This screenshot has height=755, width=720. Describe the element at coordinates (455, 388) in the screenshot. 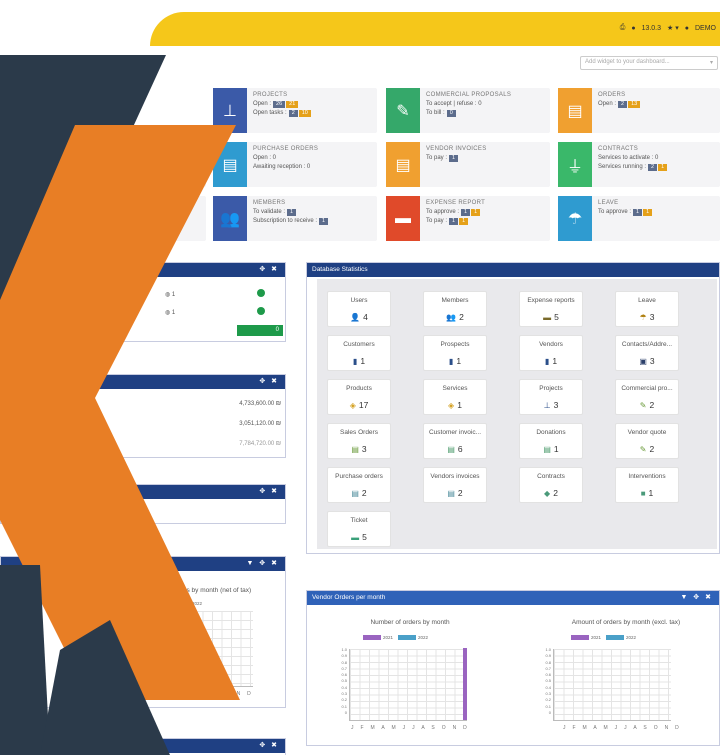

I see `stat-label: Services` at that location.